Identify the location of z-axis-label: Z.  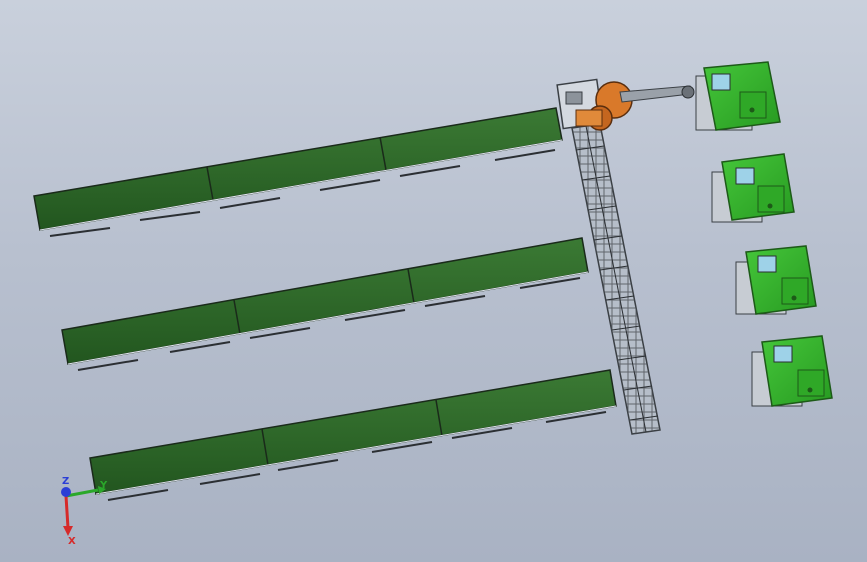
(65, 481).